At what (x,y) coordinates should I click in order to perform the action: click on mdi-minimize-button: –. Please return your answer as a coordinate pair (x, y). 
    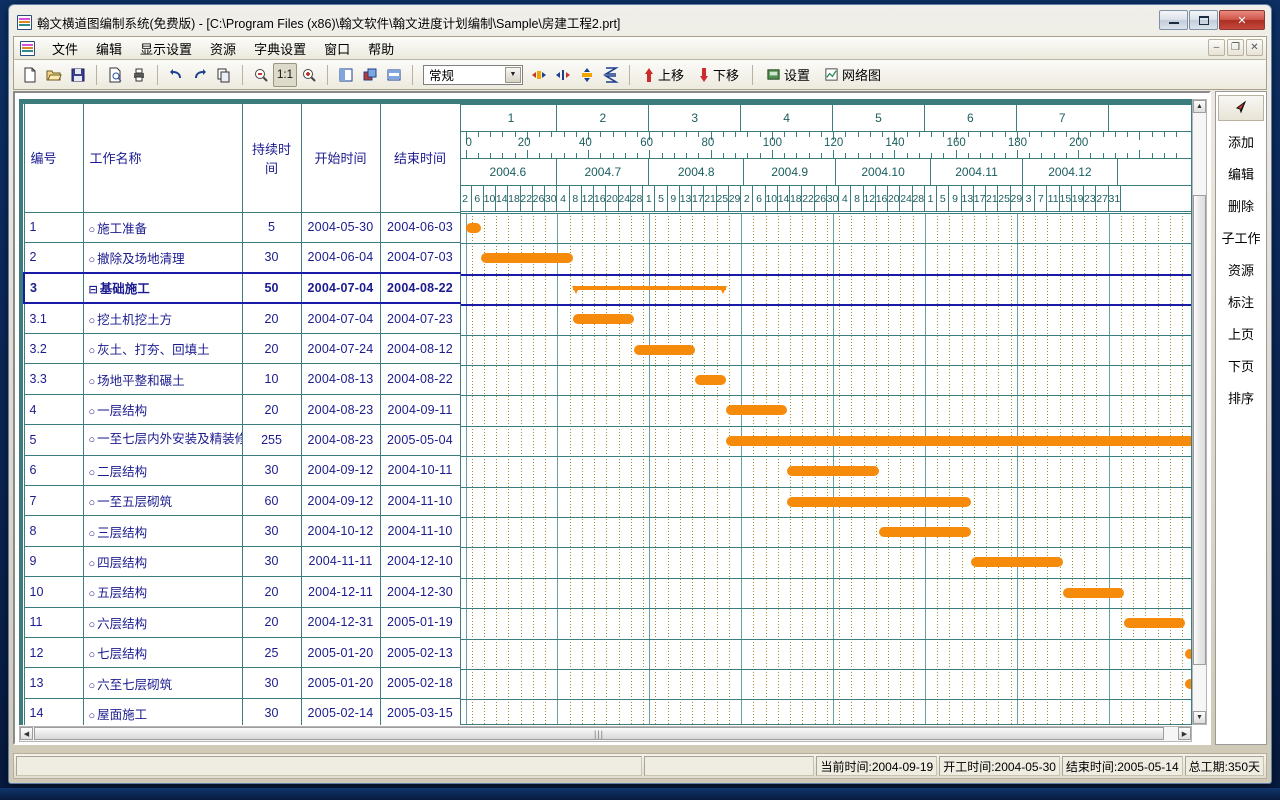
    Looking at the image, I should click on (1216, 47).